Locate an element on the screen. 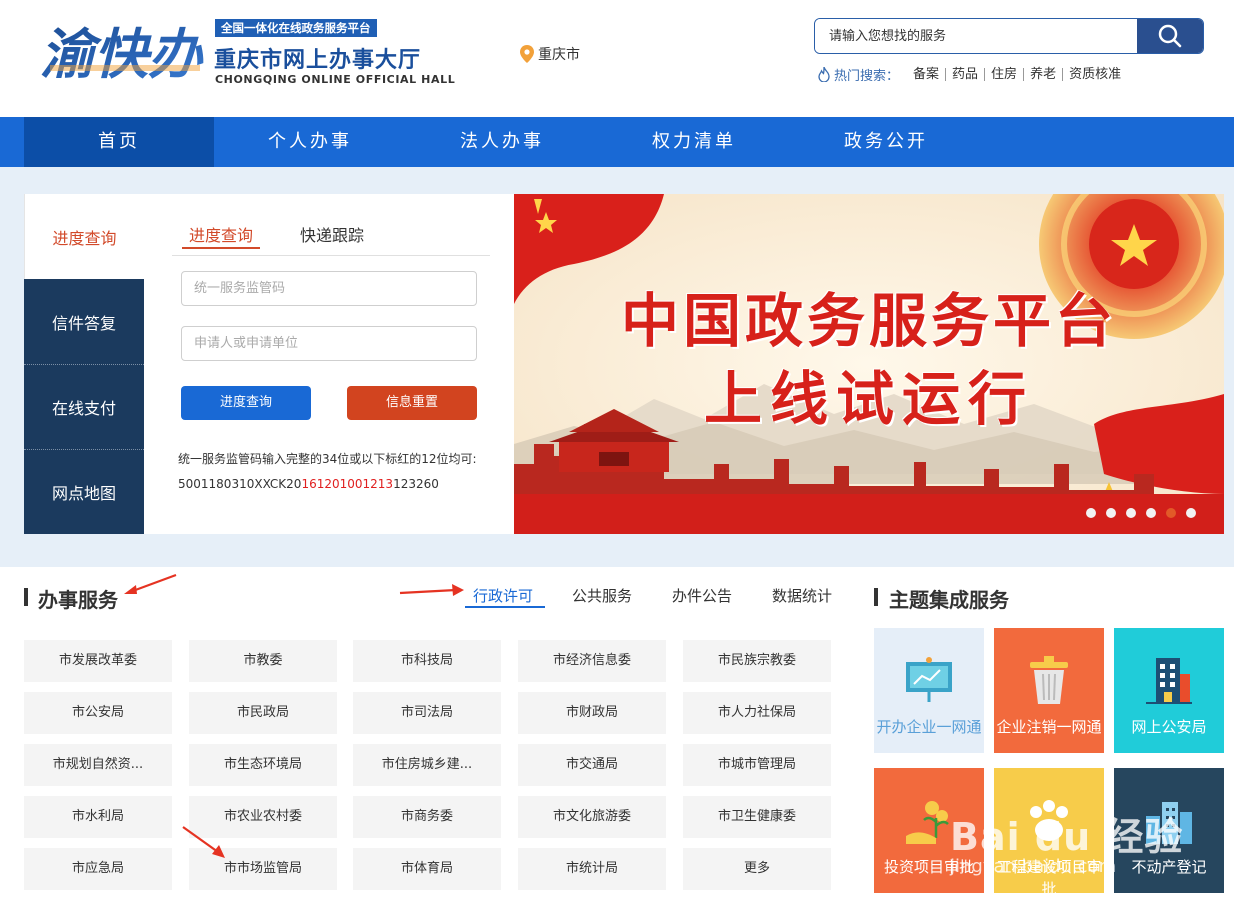  theme-business-startup: 开办企业一网通 is located at coordinates (929, 690).